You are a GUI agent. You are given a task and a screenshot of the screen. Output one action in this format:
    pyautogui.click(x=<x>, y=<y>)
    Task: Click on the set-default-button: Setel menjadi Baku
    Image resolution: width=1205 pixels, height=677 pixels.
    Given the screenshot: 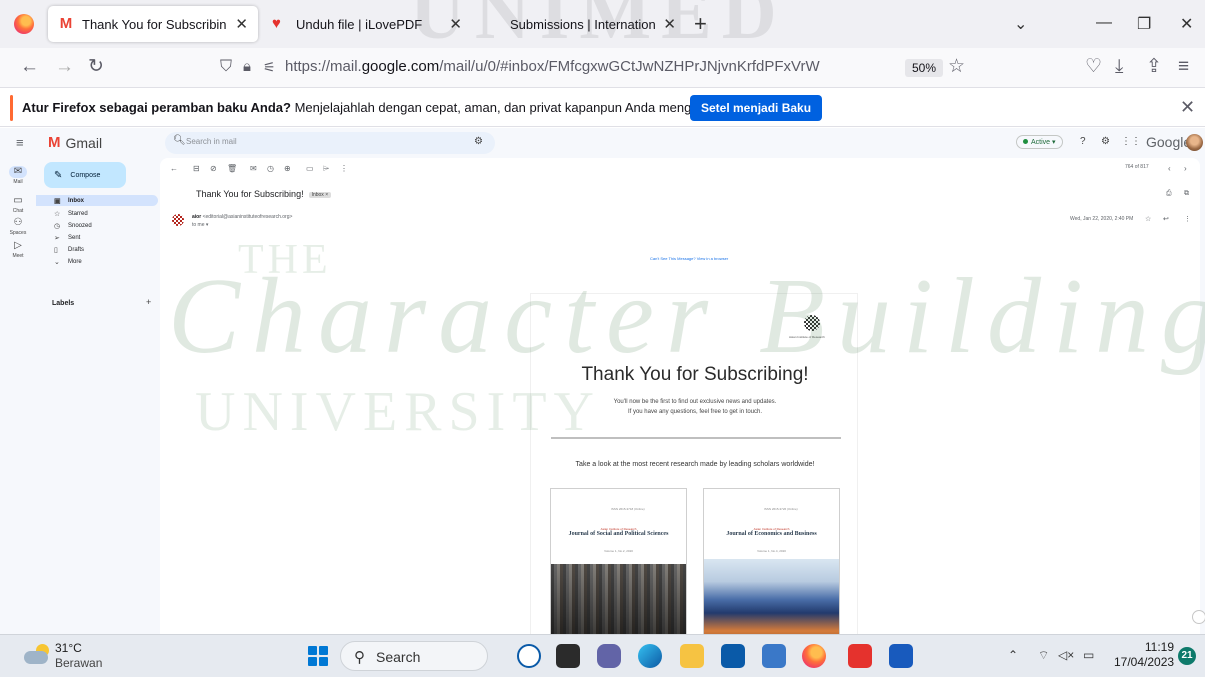 What is the action you would take?
    pyautogui.click(x=756, y=108)
    